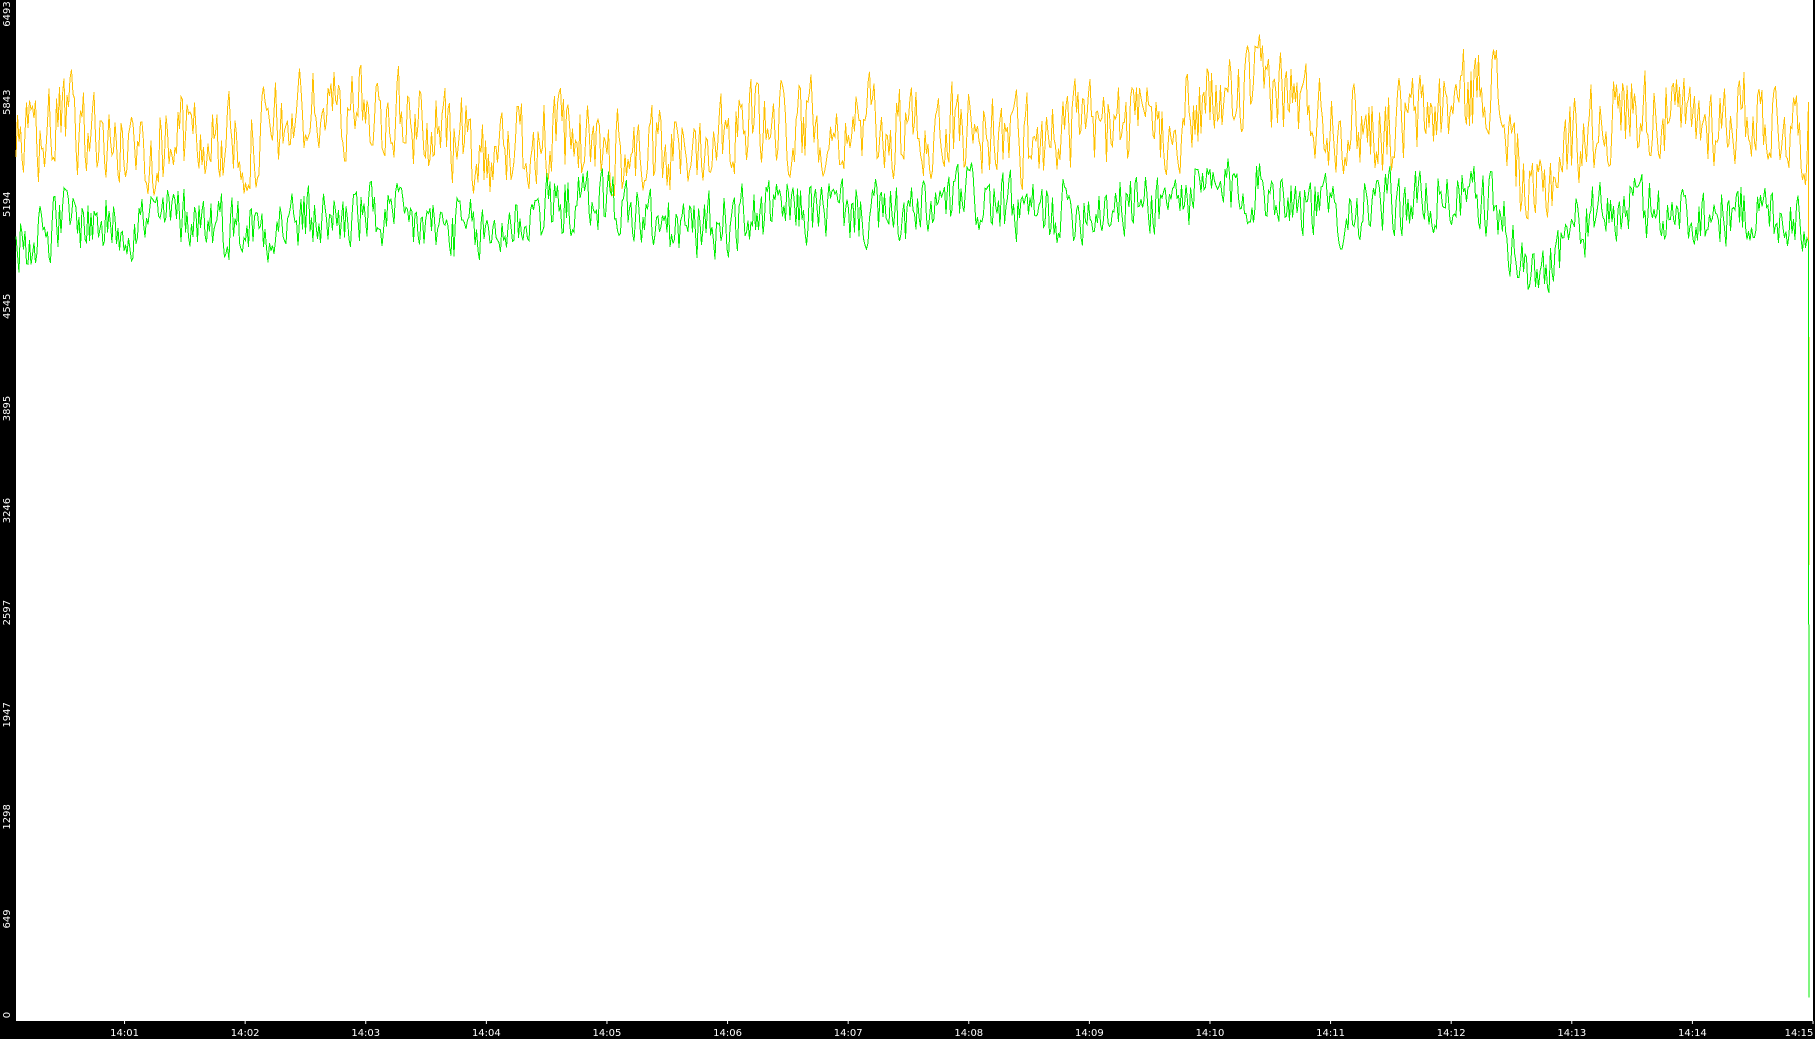  Describe the element at coordinates (1451, 1033) in the screenshot. I see `x-tick-label: 14:12` at that location.